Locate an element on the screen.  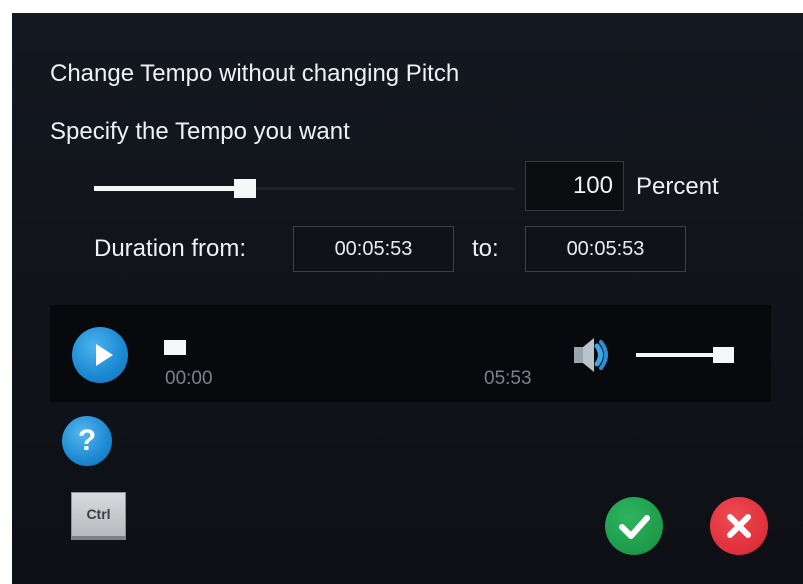
tempo-percent-input: 100 is located at coordinates (574, 186).